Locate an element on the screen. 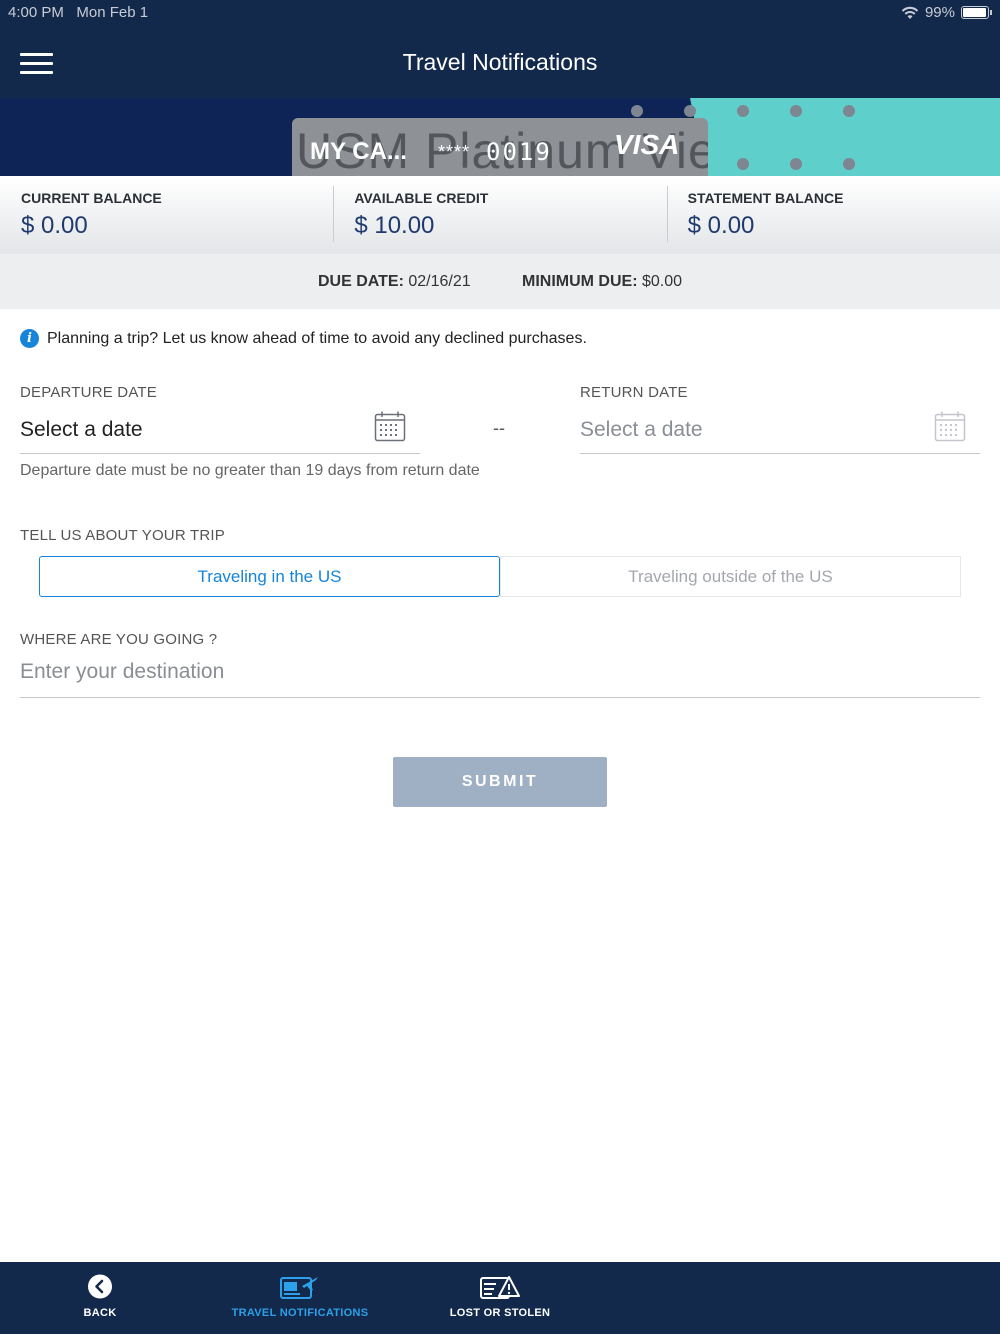 Image resolution: width=1000 pixels, height=1334 pixels. current-balance: CURRENT BALANCE $ 0.00 is located at coordinates (91, 214).